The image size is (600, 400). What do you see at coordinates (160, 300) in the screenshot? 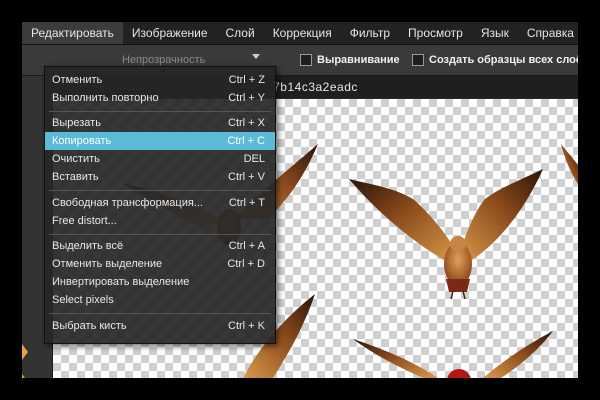
I see `menu-item-select-pixels: Select pixels` at bounding box center [160, 300].